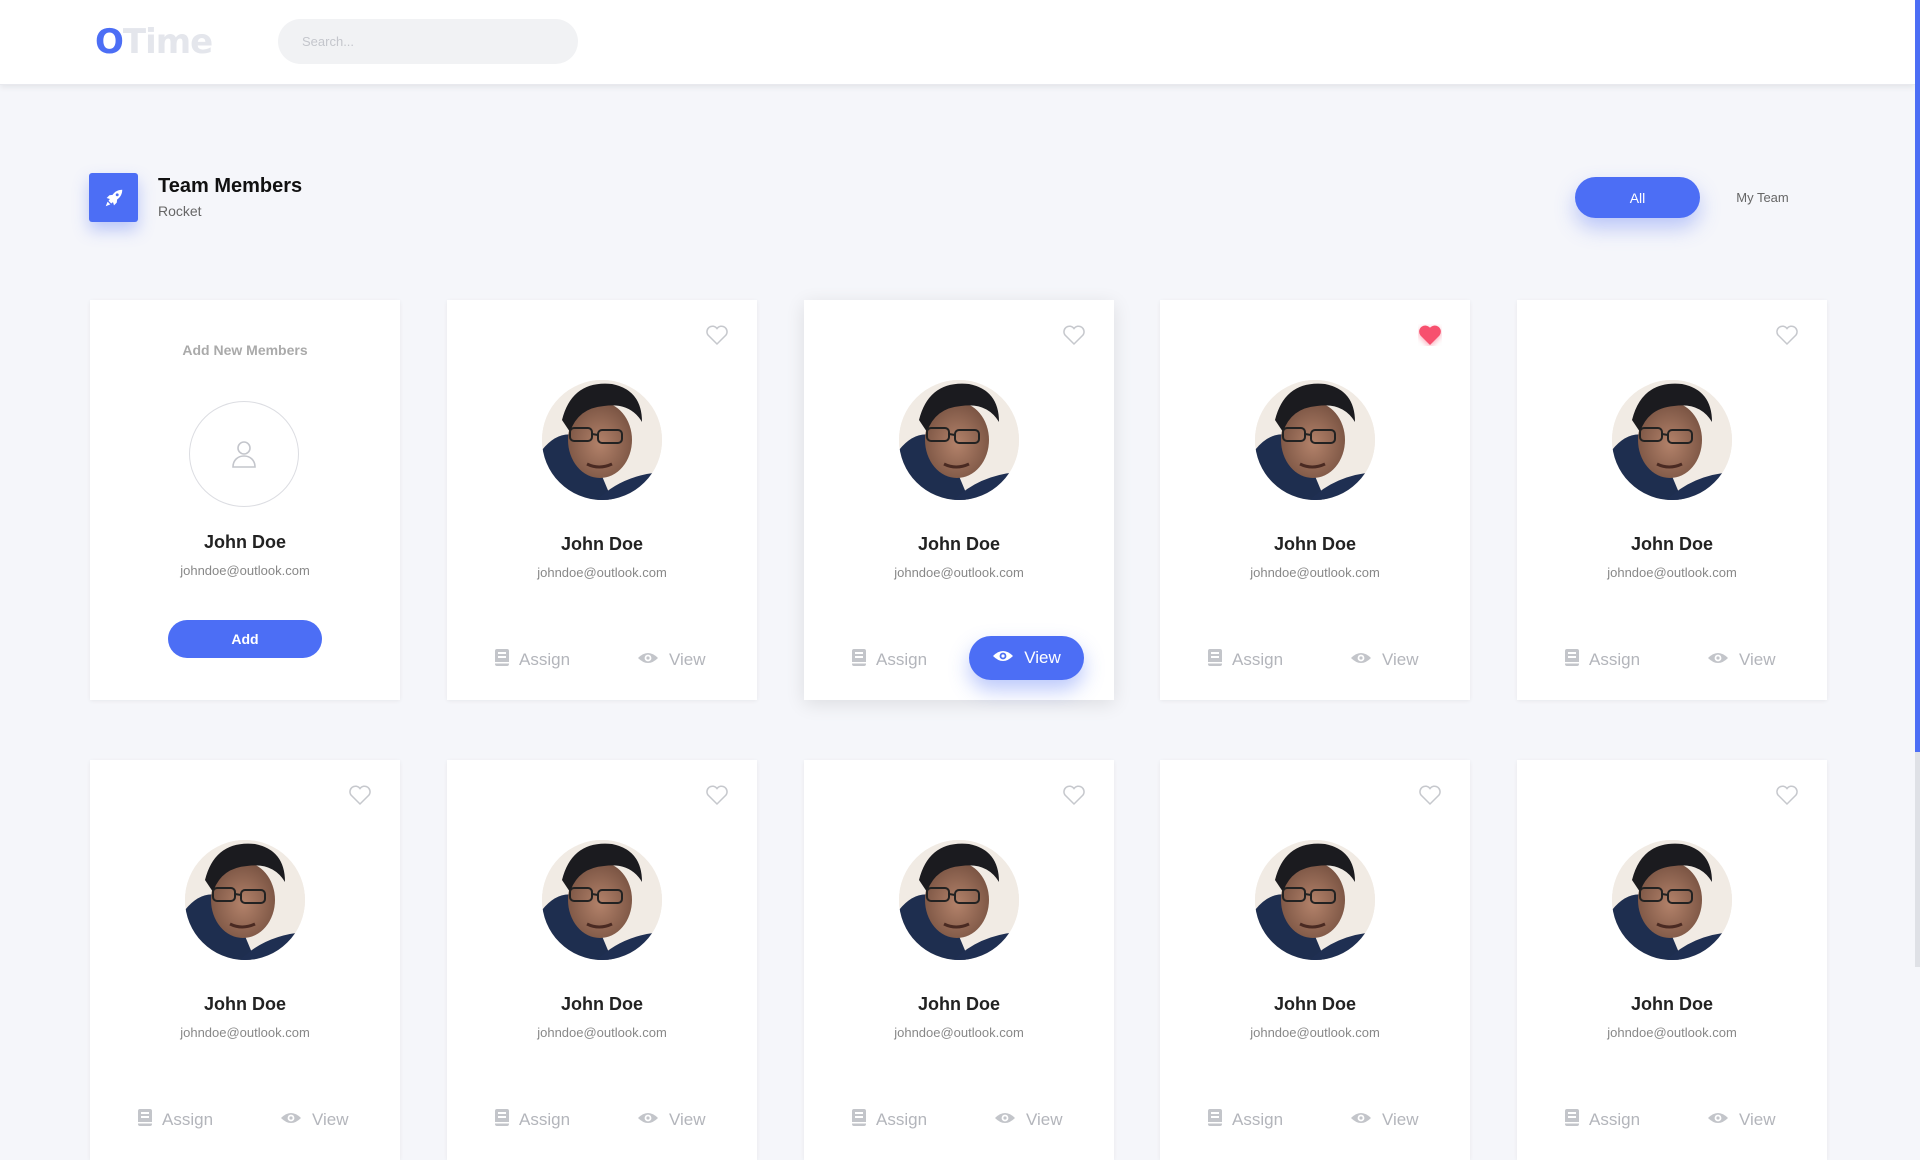  I want to click on add-card-name: John Doe, so click(244, 542).